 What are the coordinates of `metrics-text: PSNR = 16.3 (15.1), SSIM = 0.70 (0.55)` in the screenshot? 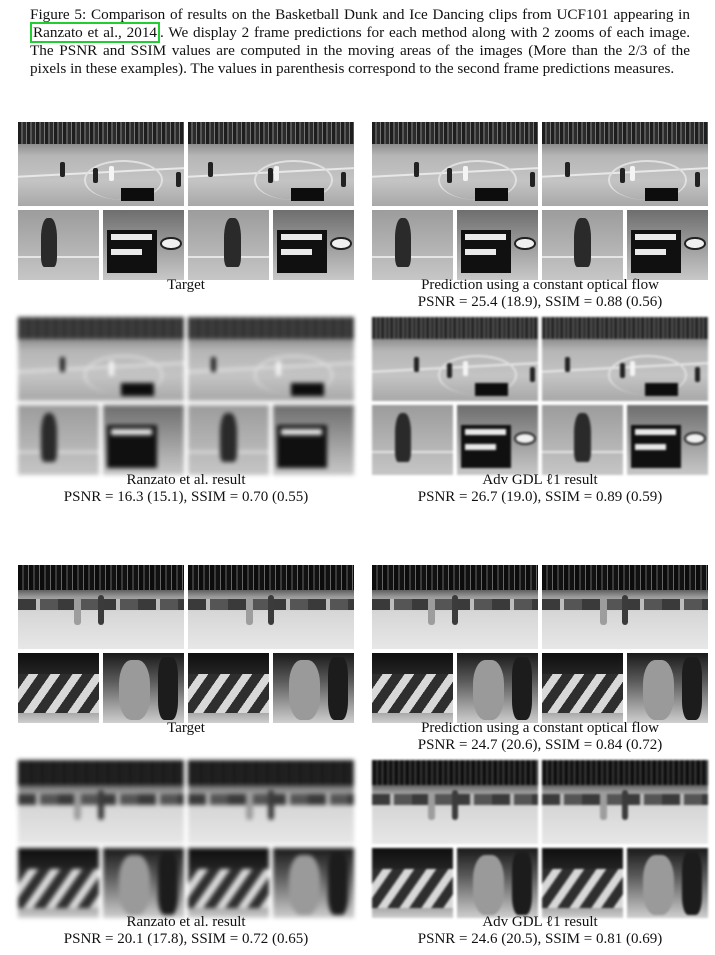 It's located at (186, 497).